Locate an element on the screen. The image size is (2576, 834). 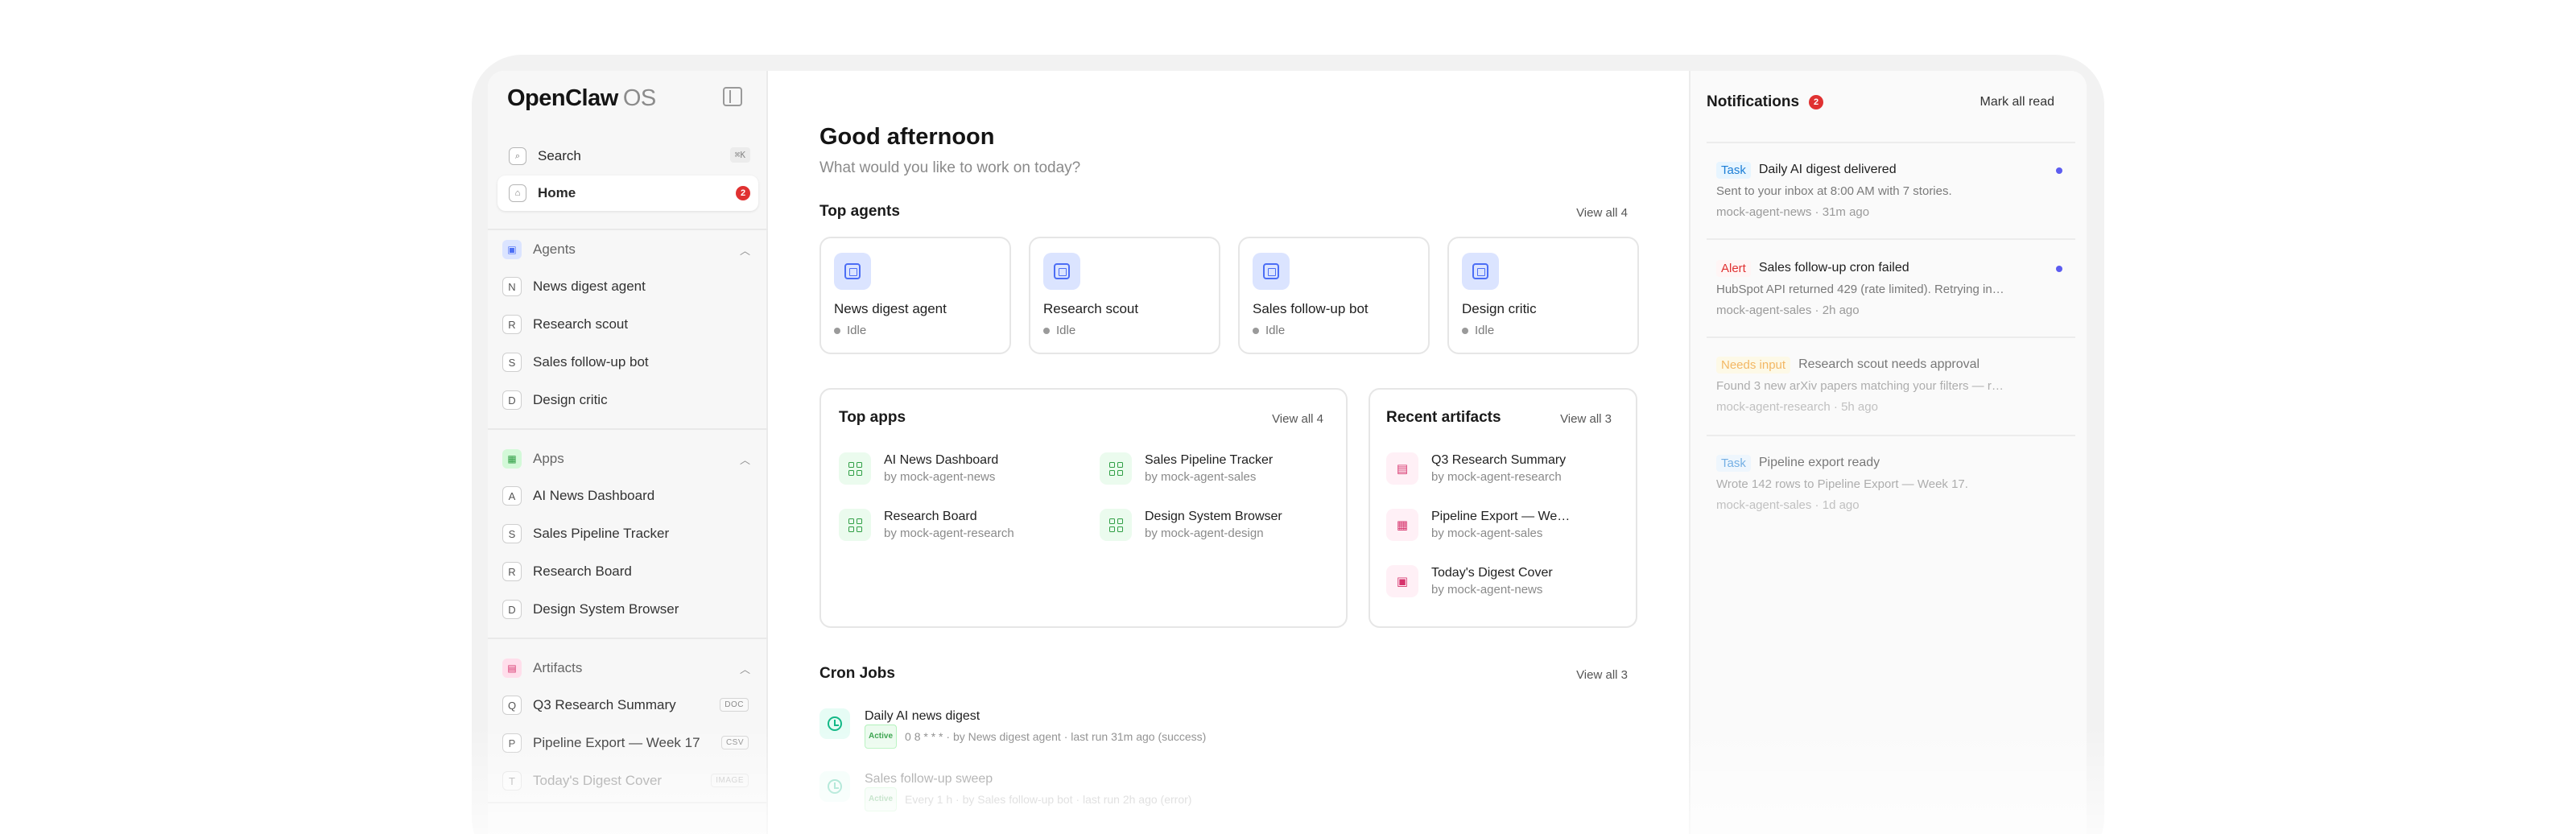
app-title: AI News Dashboard is located at coordinates (941, 460).